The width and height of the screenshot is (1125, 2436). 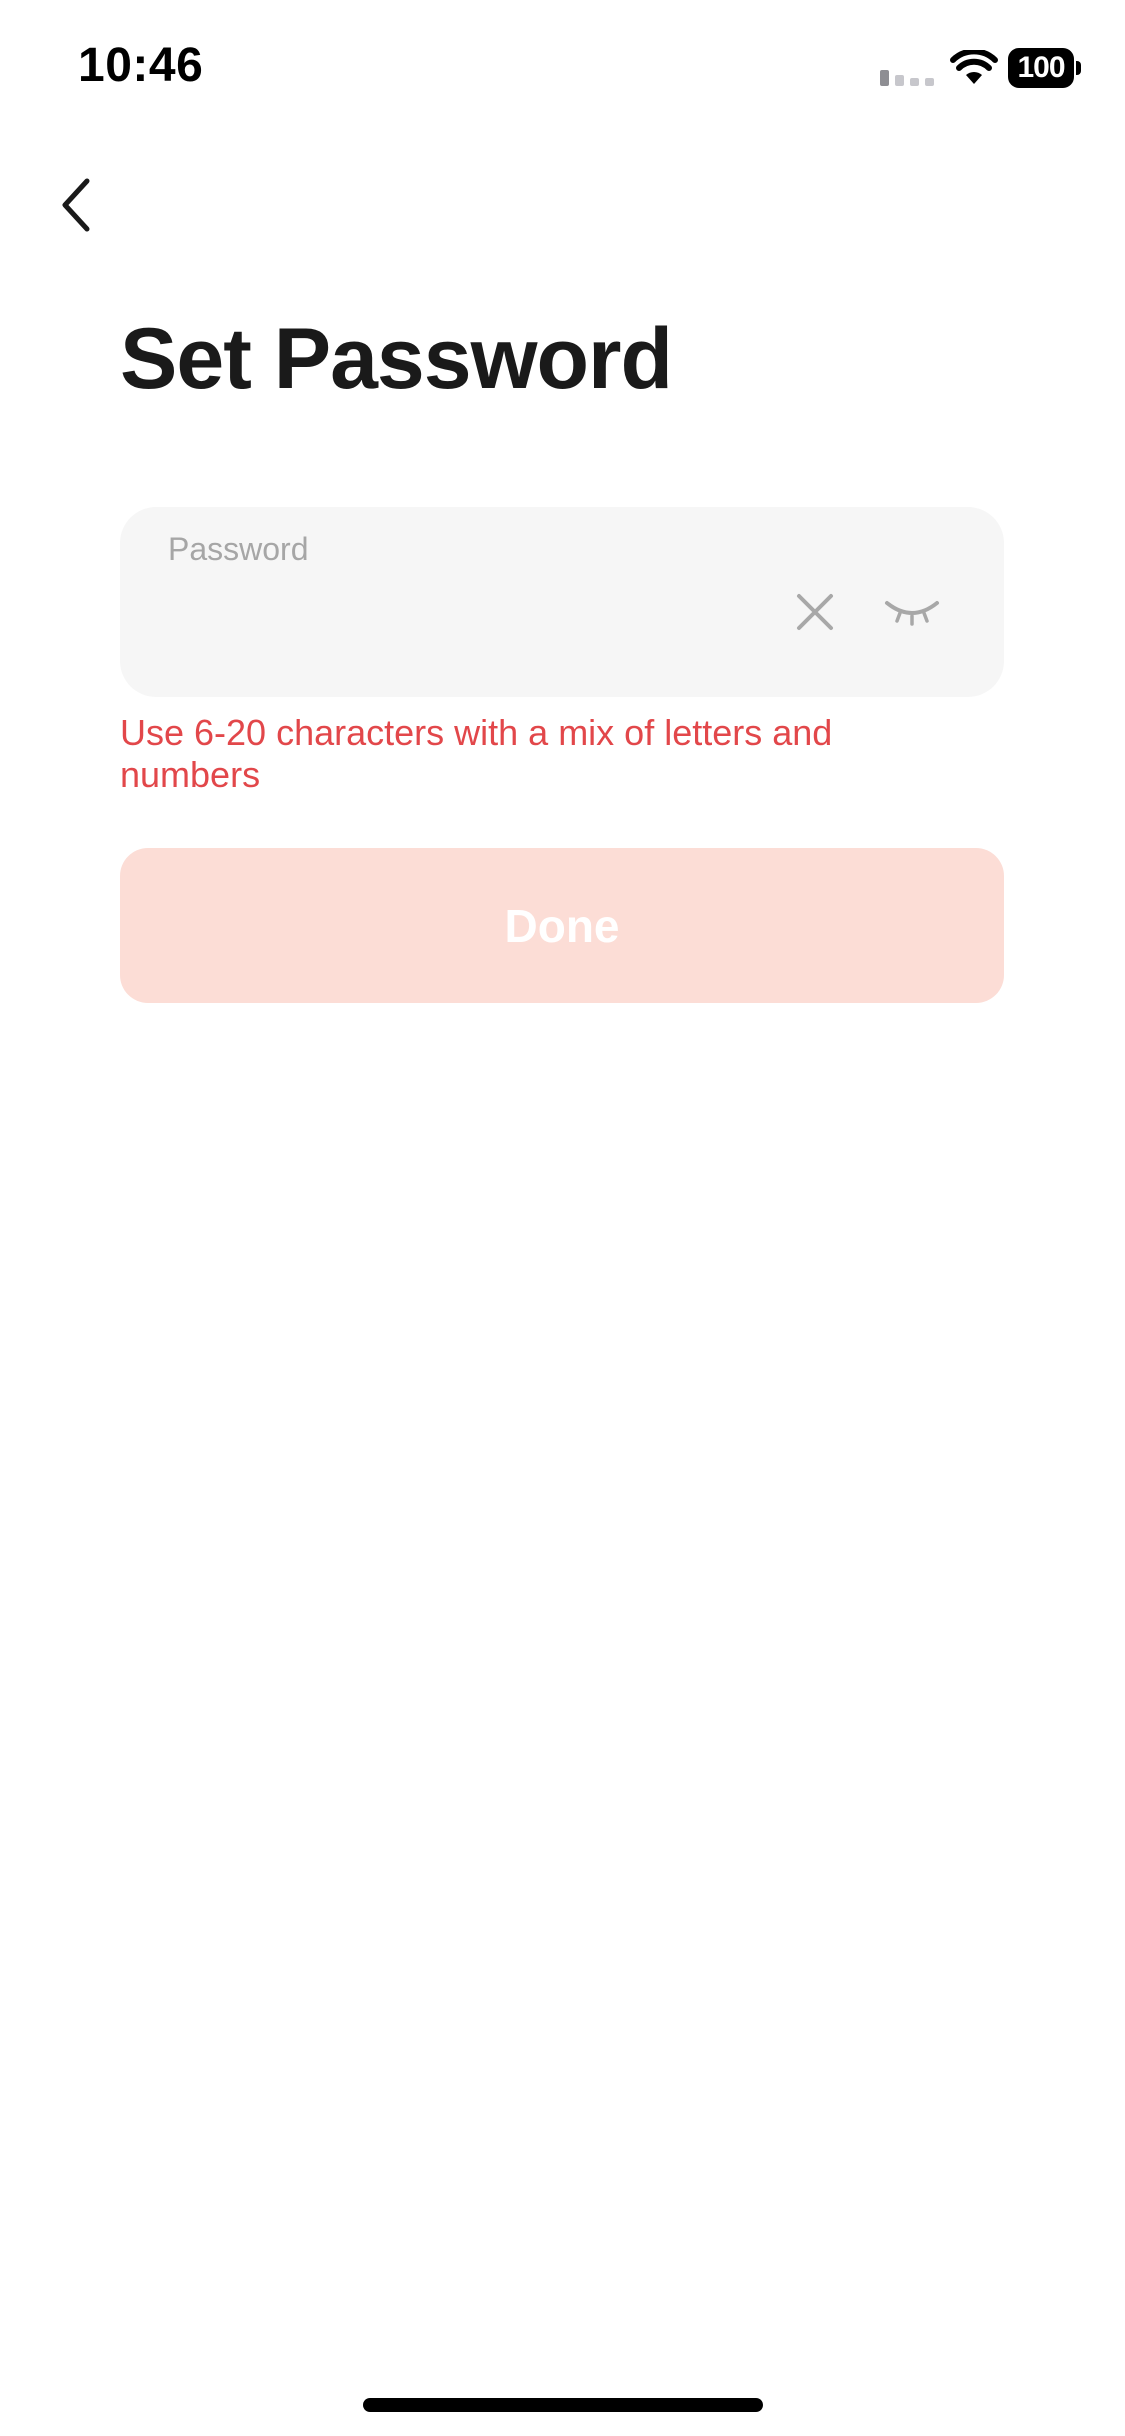 What do you see at coordinates (1041, 68) in the screenshot?
I see `battery-level: 100` at bounding box center [1041, 68].